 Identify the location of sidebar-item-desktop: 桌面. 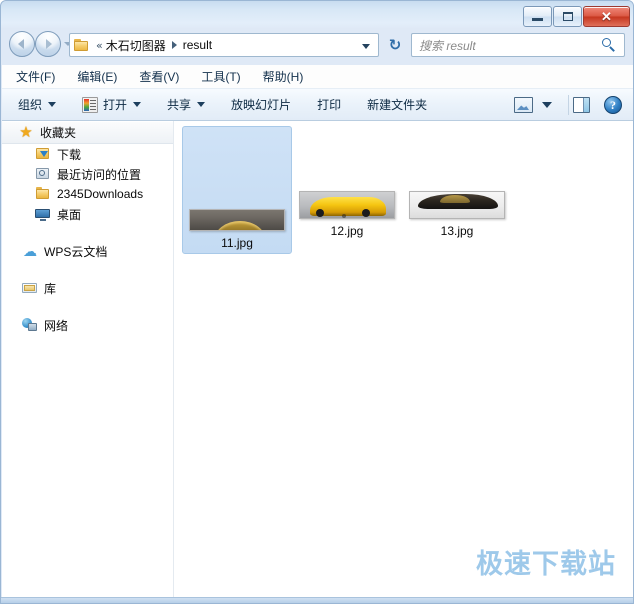
(87, 214).